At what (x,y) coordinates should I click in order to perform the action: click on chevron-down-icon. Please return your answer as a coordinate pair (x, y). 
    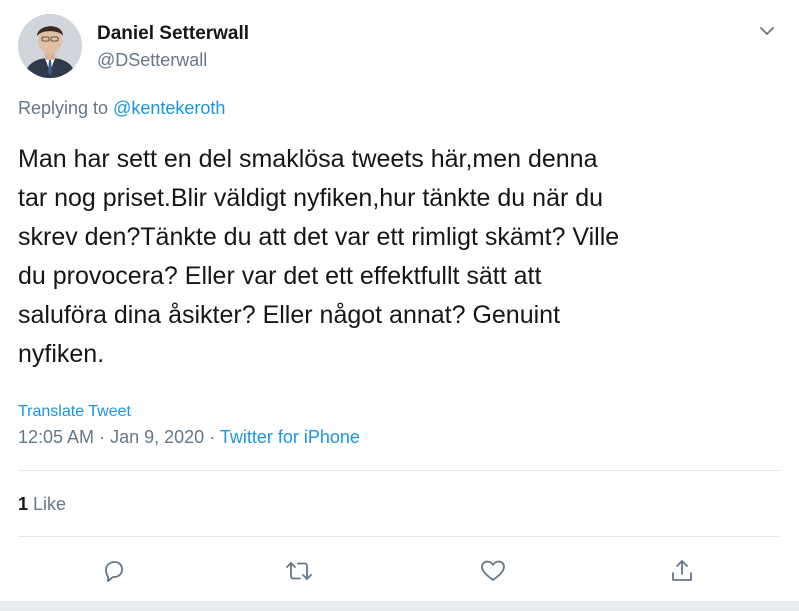
    Looking at the image, I should click on (767, 31).